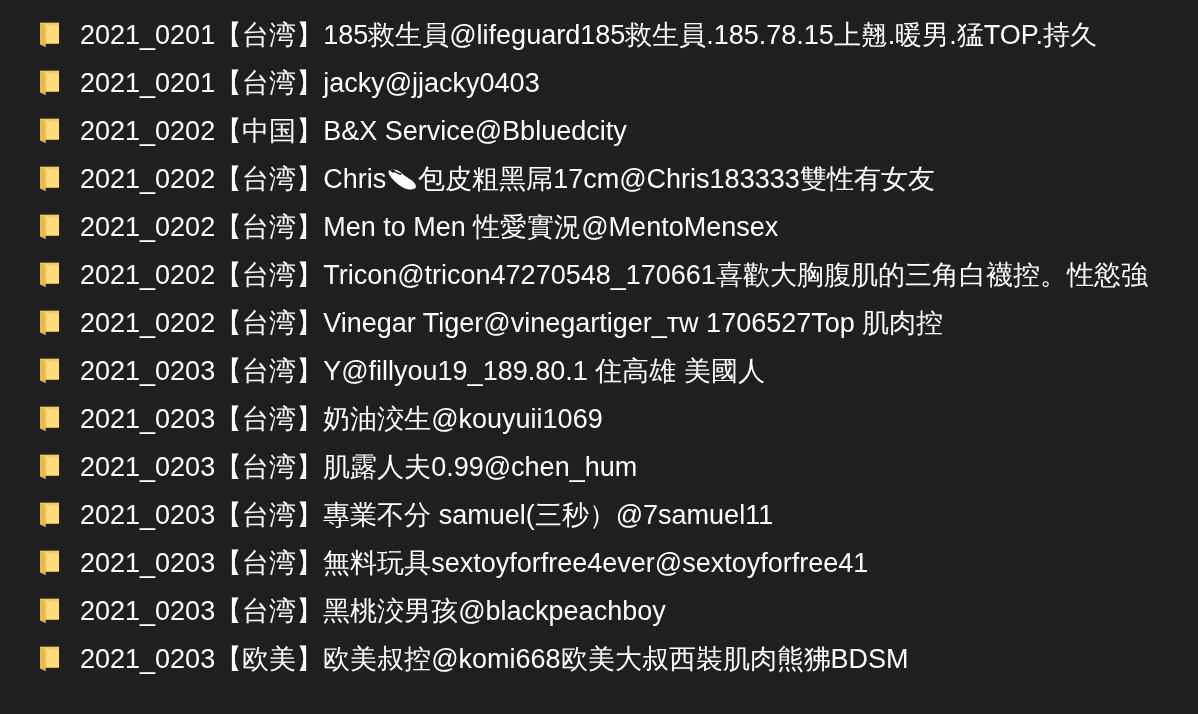 The height and width of the screenshot is (714, 1198). Describe the element at coordinates (588, 35) in the screenshot. I see `folder-name: 2021_0201【台湾】185救生員@lifeguard185救生員.185.78.15上翹.暖男.猛TOP.持久` at that location.